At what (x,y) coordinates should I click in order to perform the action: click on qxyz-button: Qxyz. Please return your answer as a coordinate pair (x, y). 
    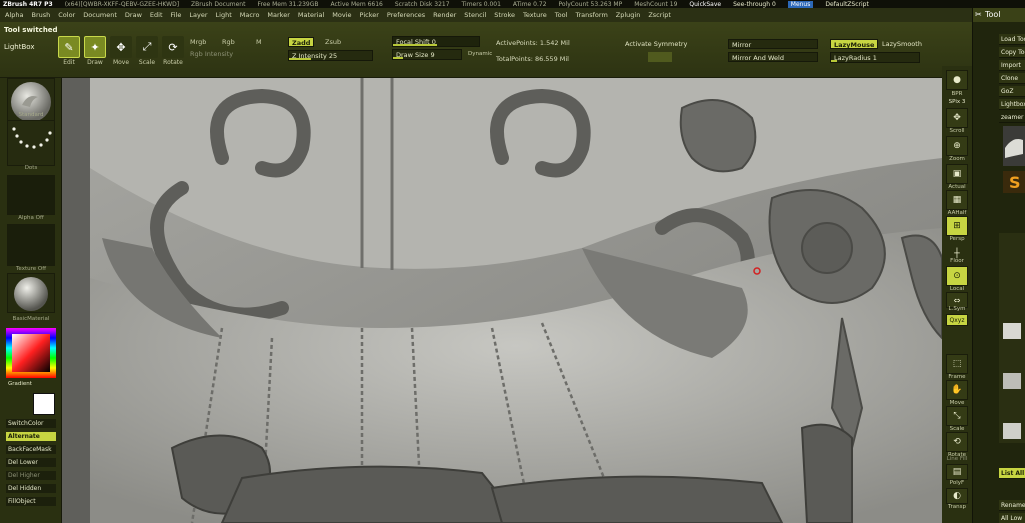
    Looking at the image, I should click on (957, 320).